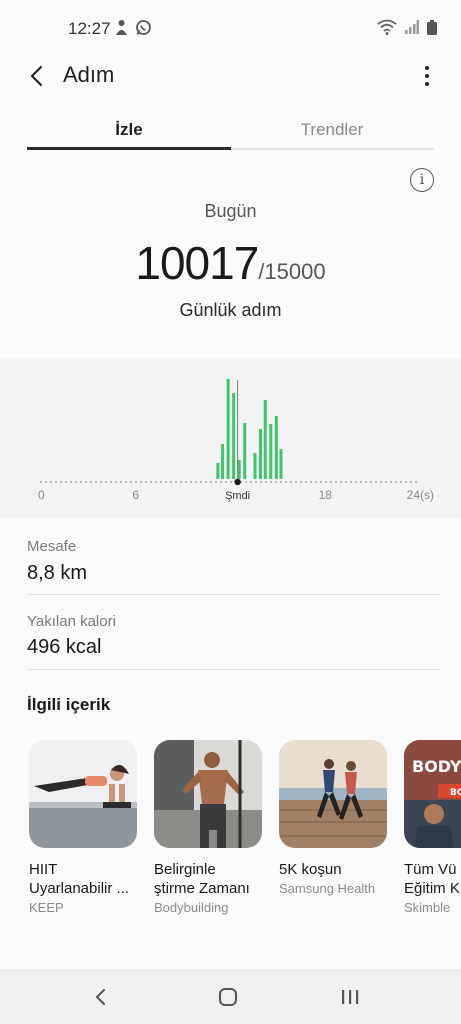  I want to click on distance-value: 8,8 km, so click(57, 573).